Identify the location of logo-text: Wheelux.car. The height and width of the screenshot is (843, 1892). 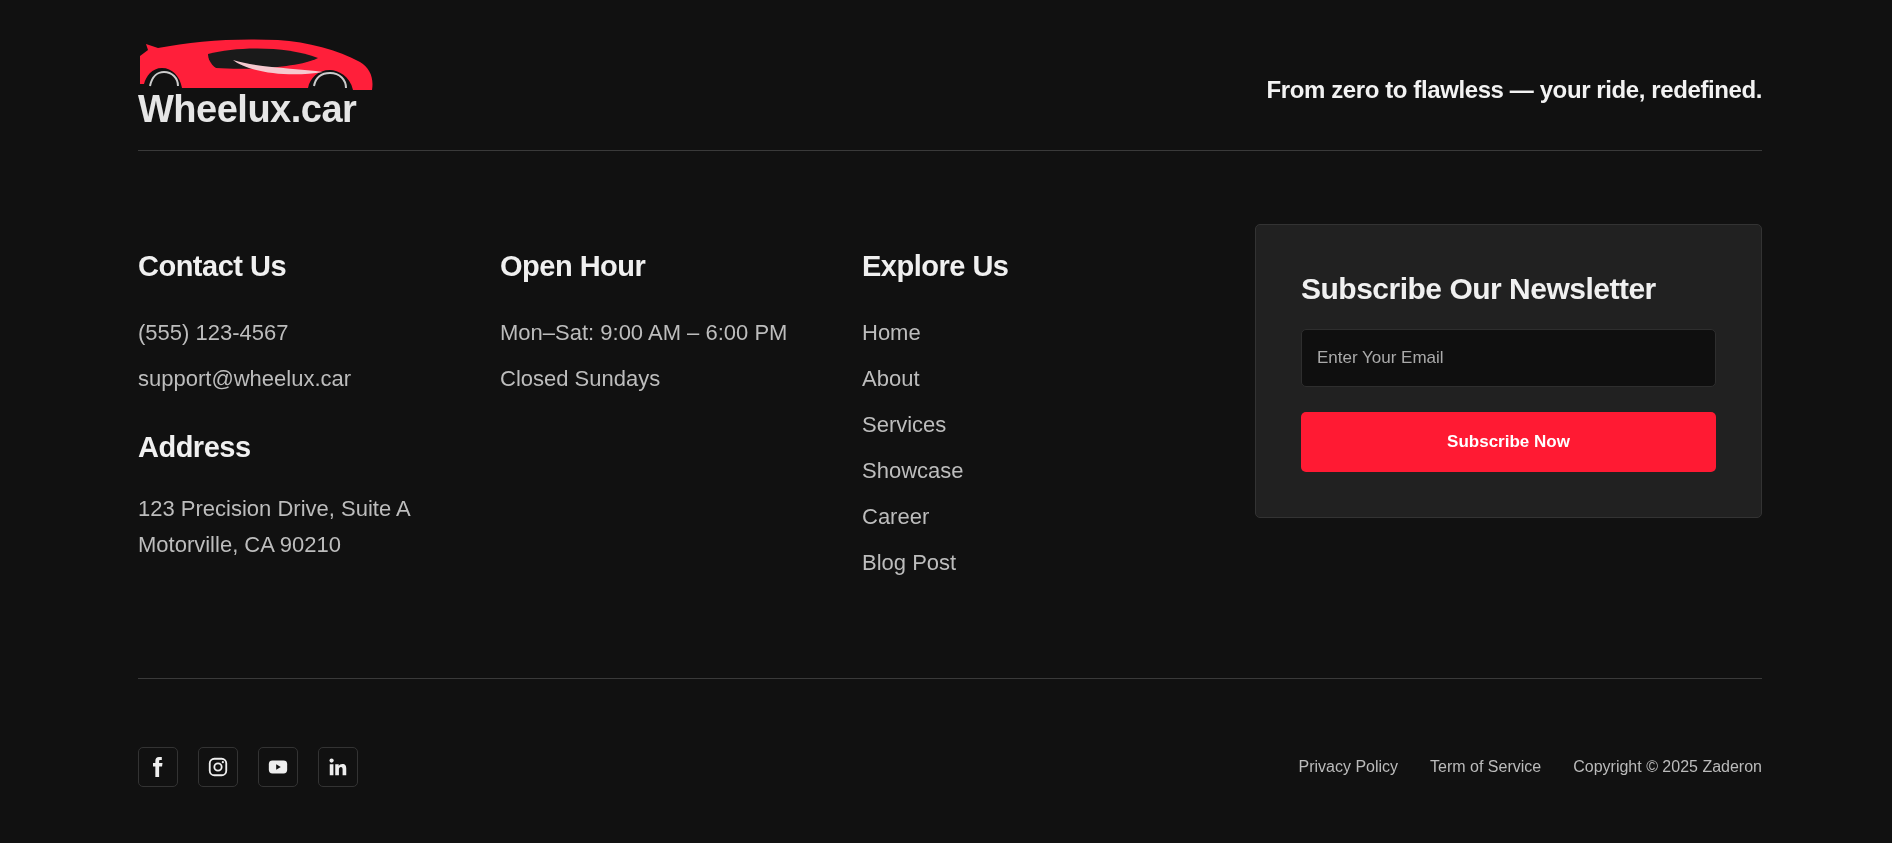
(247, 109).